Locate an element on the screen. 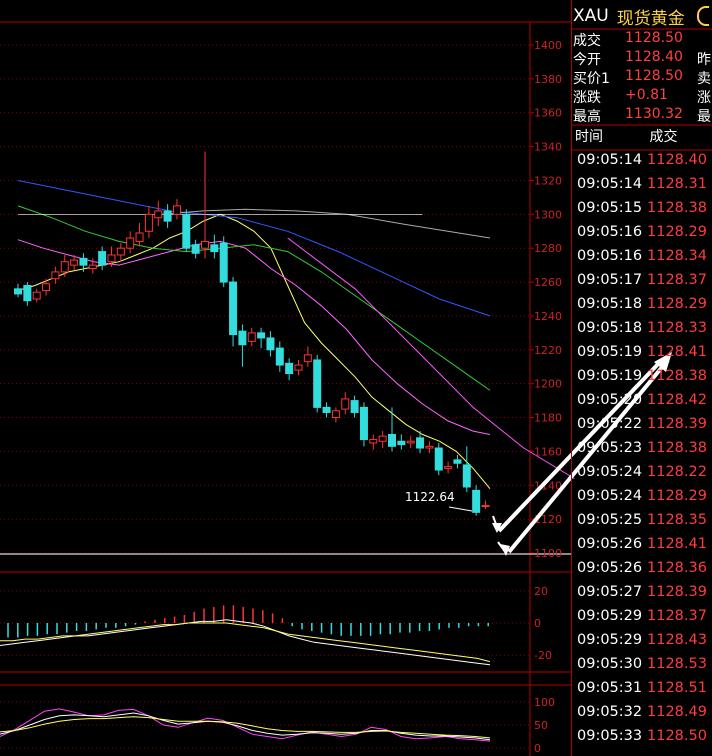 The height and width of the screenshot is (756, 712). tick-row: 09:05:24 1128.22 is located at coordinates (642, 476).